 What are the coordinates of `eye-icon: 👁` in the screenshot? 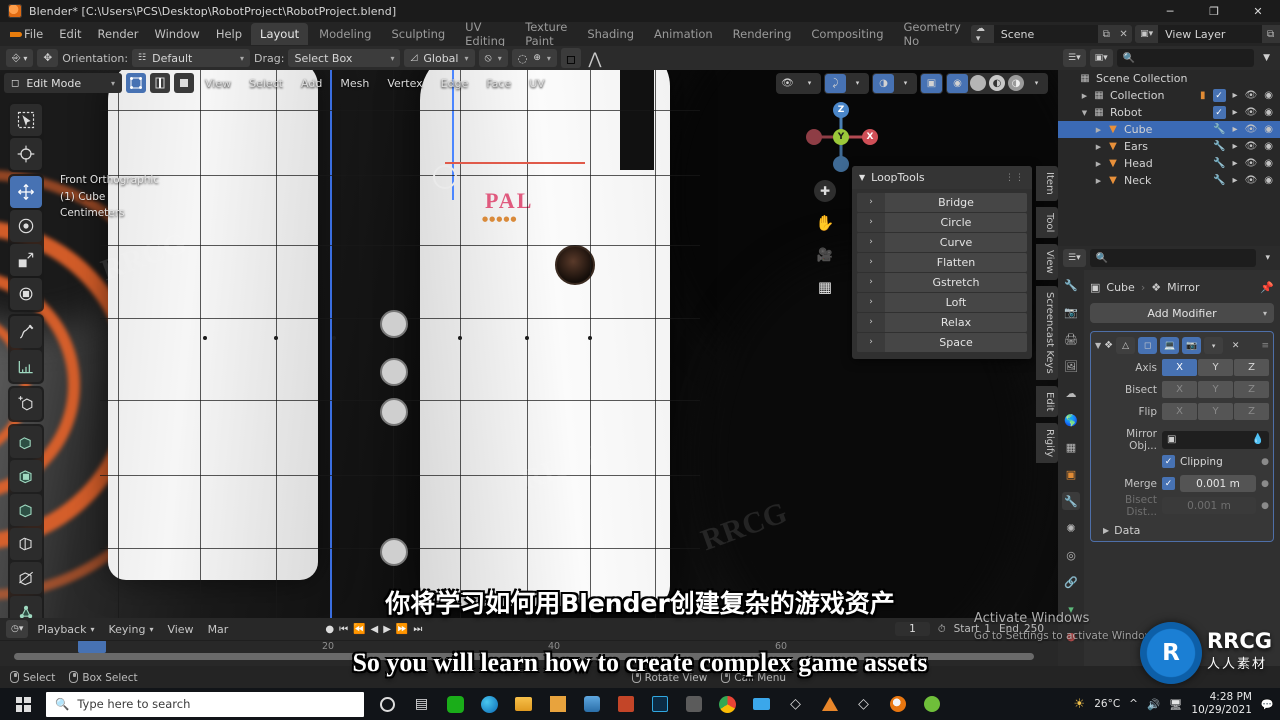 It's located at (787, 83).